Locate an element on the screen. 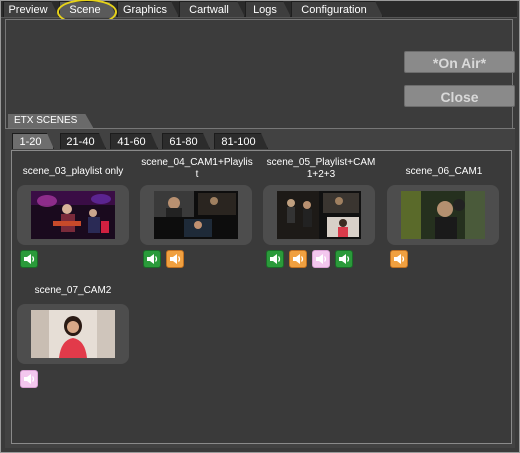 This screenshot has width=520, height=453. range-tab-61-80: 61-80 is located at coordinates (186, 141).